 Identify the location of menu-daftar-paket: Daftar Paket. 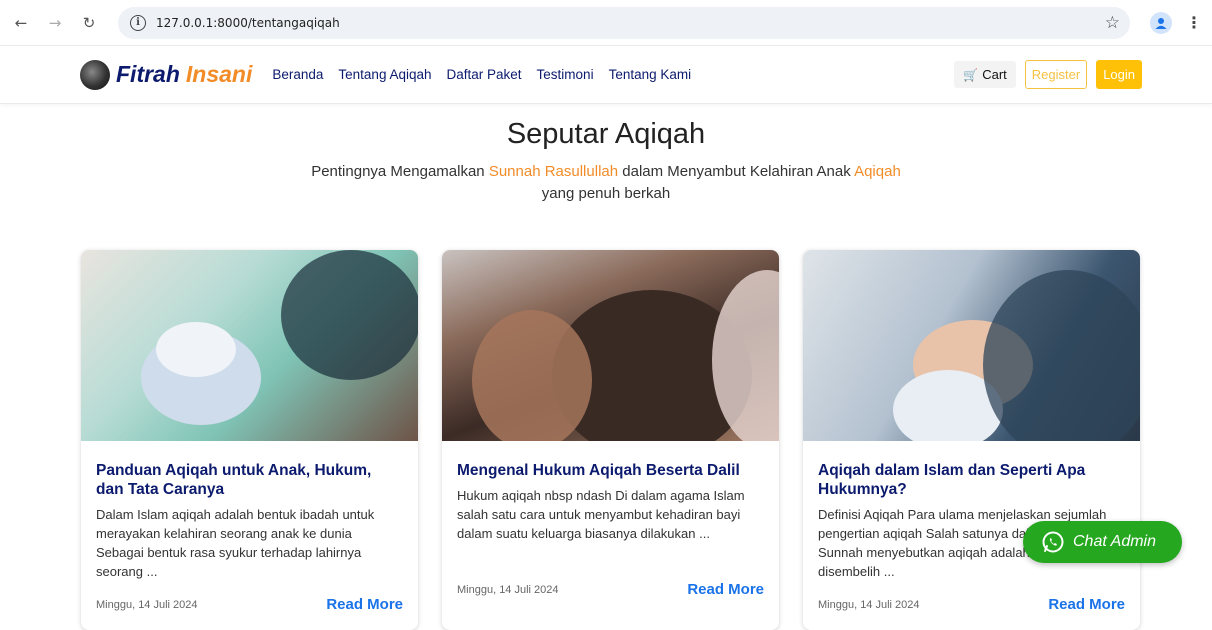
(484, 74).